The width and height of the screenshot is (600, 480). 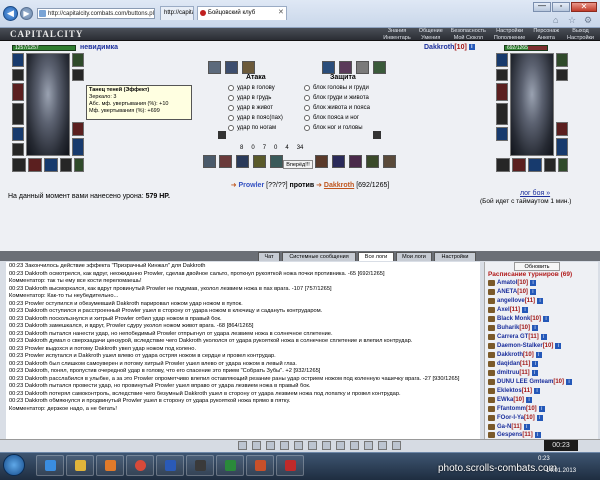 I want to click on nav-item: Персонаж Анкета, so click(x=546, y=34).